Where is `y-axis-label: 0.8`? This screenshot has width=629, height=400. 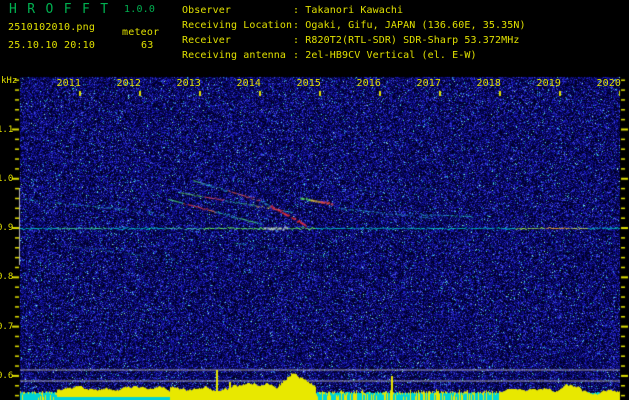 y-axis-label: 0.8 is located at coordinates (7, 277).